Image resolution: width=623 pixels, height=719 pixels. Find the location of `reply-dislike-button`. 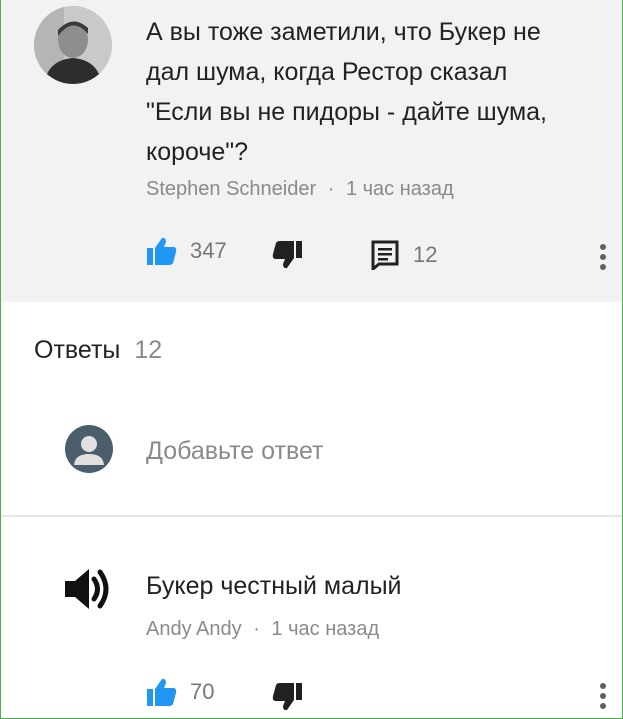

reply-dislike-button is located at coordinates (287, 697).